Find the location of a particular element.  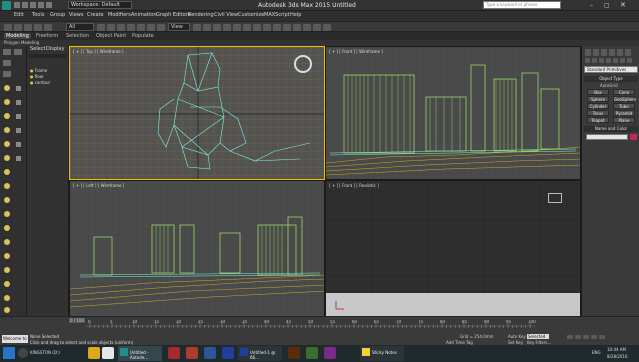

start-button-icon is located at coordinates (9, 353).